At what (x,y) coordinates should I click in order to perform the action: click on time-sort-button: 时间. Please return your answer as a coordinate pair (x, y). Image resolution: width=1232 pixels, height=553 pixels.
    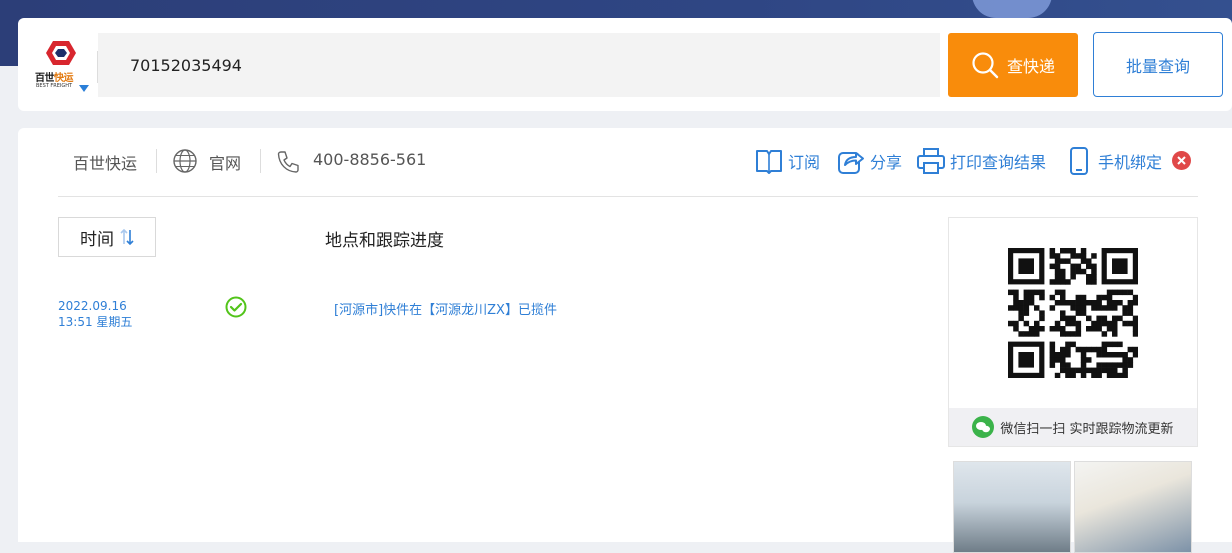
    Looking at the image, I should click on (107, 237).